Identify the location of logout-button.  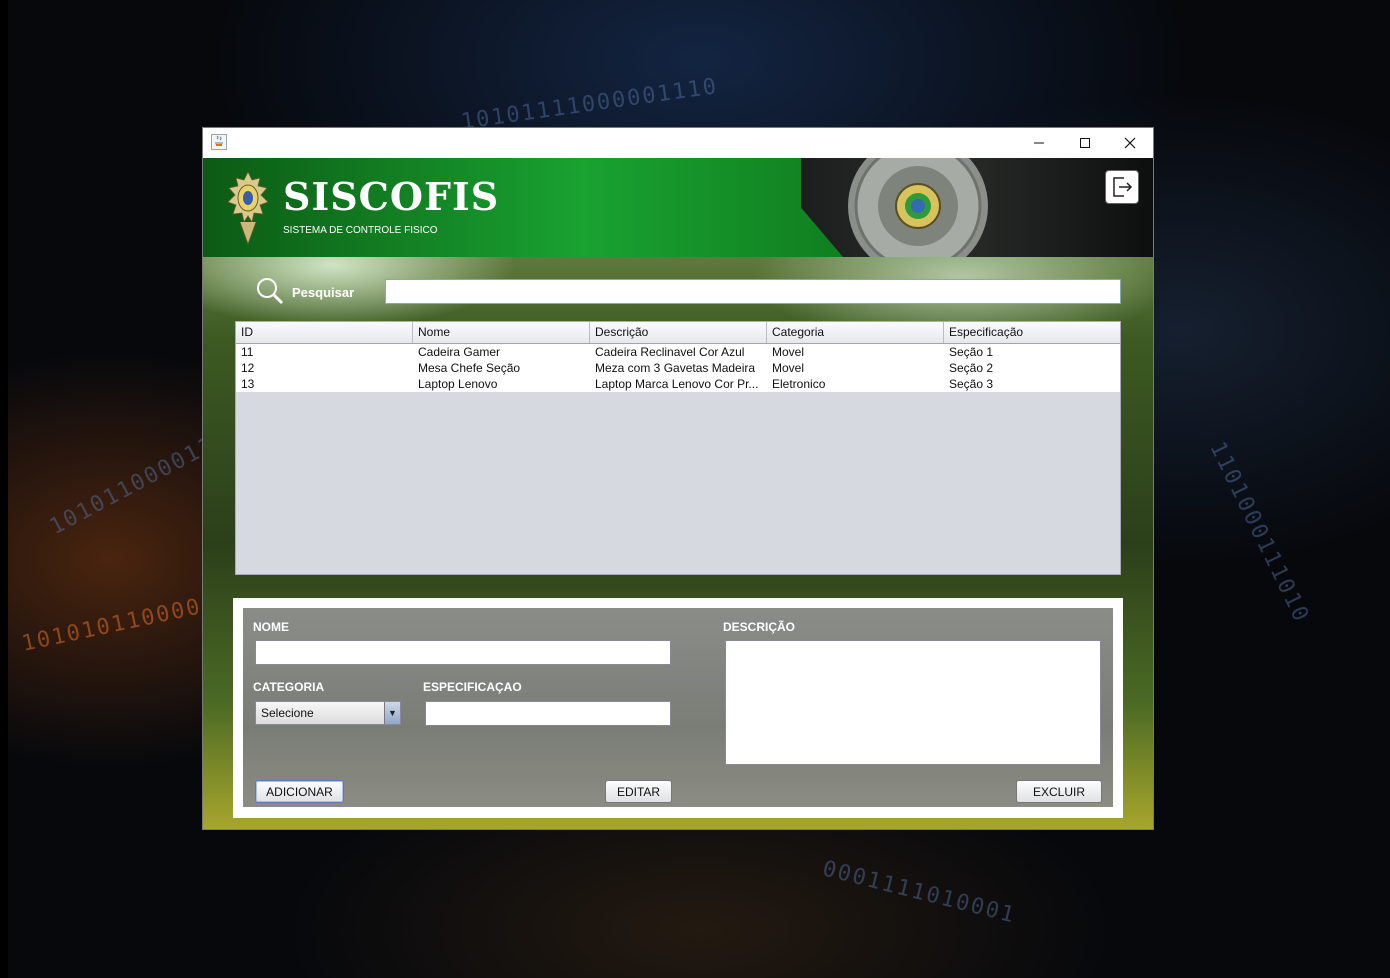
(1122, 187).